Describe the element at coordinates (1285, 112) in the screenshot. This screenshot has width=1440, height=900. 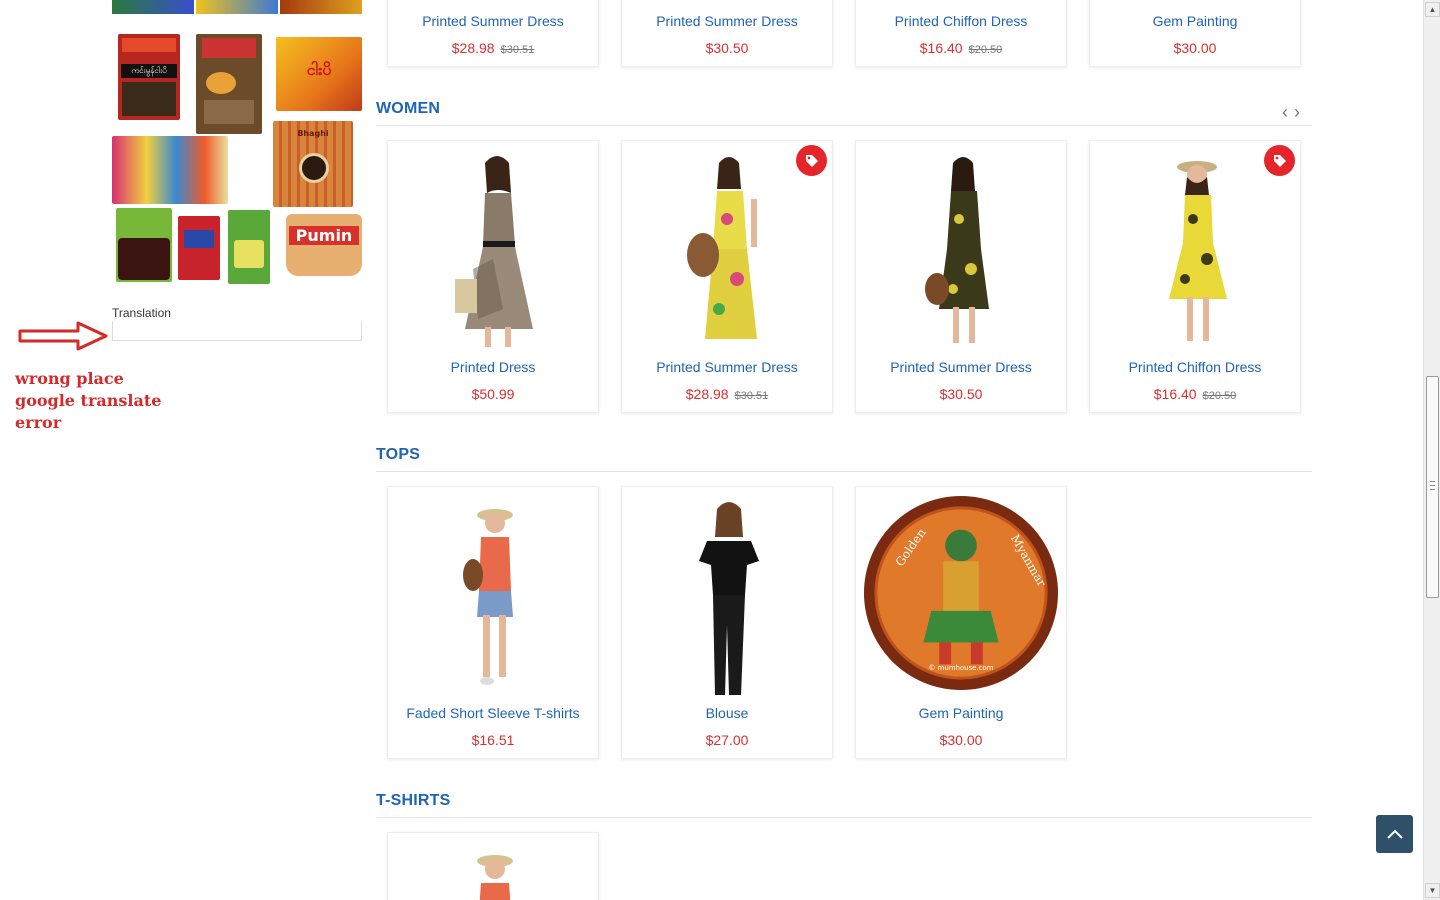
I see `chevron-left-icon: ‹` at that location.